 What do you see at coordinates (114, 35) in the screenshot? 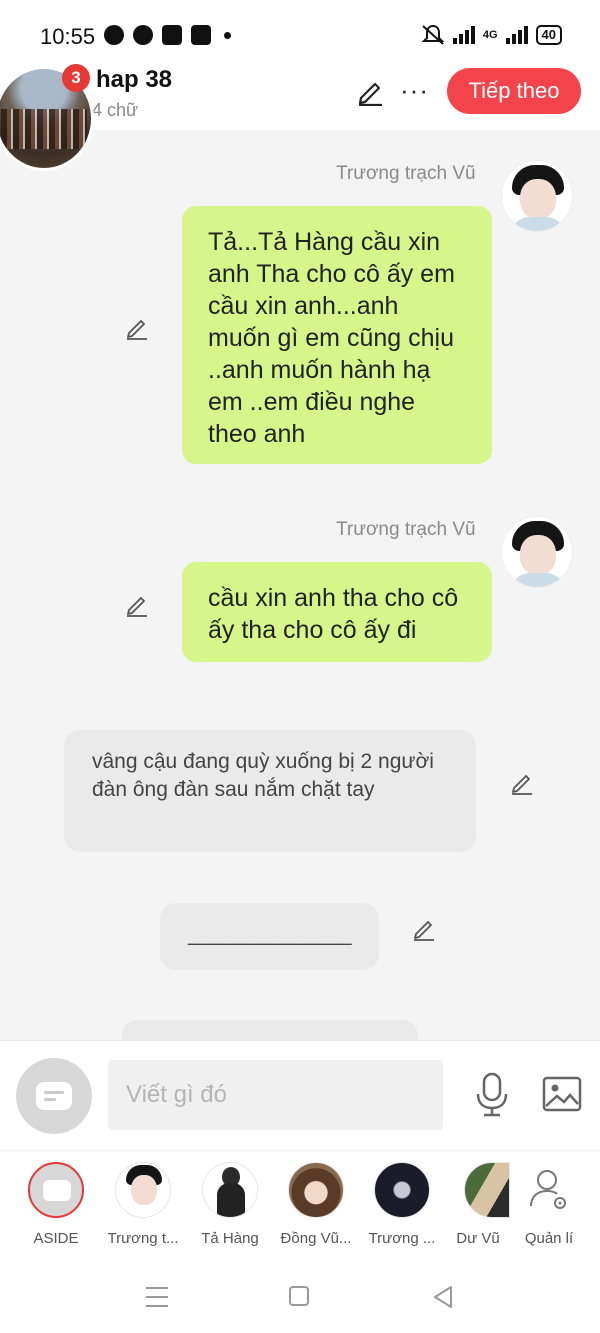
I see `messenger-icon` at bounding box center [114, 35].